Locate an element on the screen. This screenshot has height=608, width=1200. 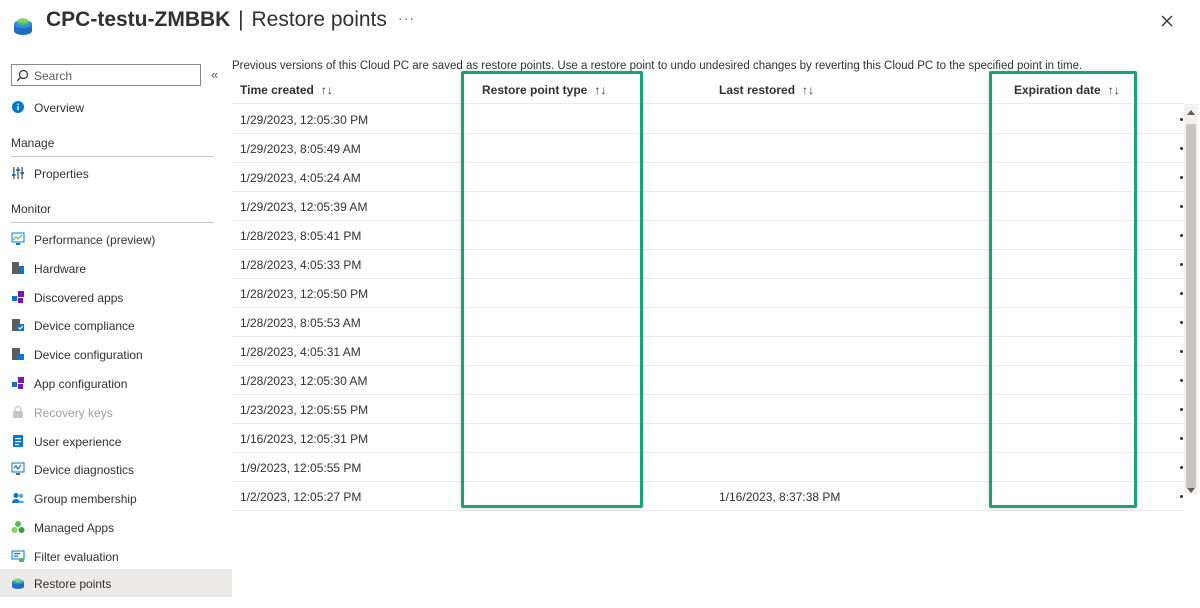
performance-icon is located at coordinates (18, 238).